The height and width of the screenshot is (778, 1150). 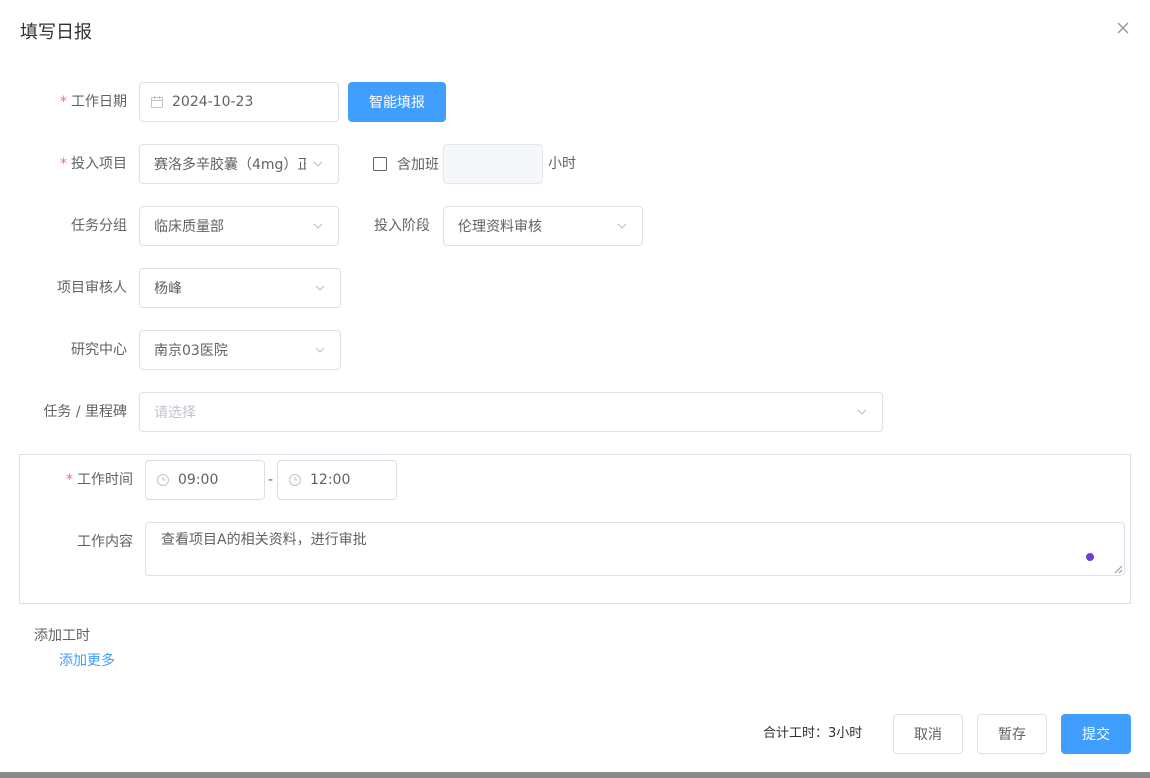 I want to click on resize-handle-icon, so click(x=1118, y=569).